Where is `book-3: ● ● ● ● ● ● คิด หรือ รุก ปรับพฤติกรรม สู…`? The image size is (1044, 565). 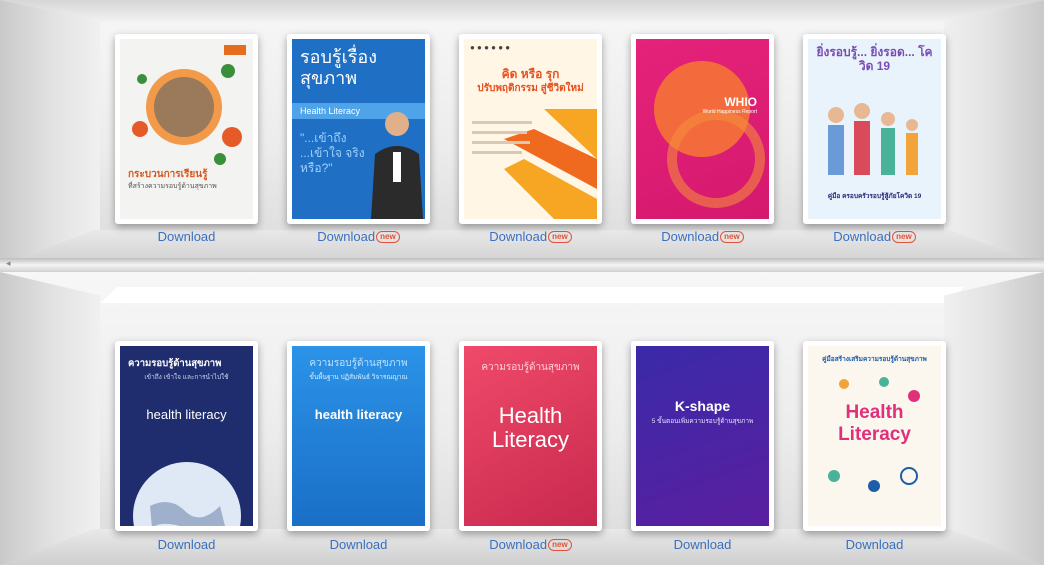
book-3: ● ● ● ● ● ● คิด หรือ รุก ปรับพฤติกรรม สู… is located at coordinates (530, 129).